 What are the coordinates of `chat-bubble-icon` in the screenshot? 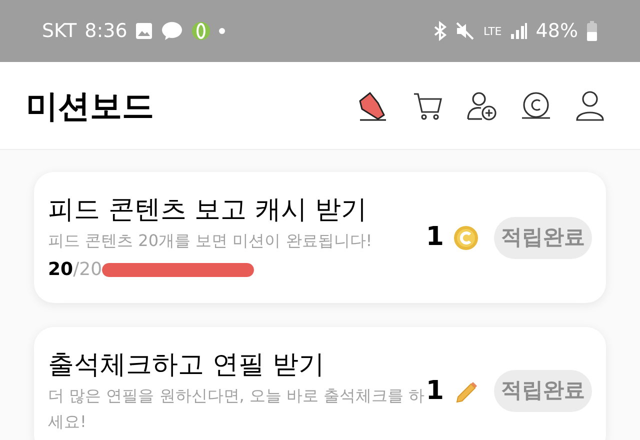 It's located at (172, 31).